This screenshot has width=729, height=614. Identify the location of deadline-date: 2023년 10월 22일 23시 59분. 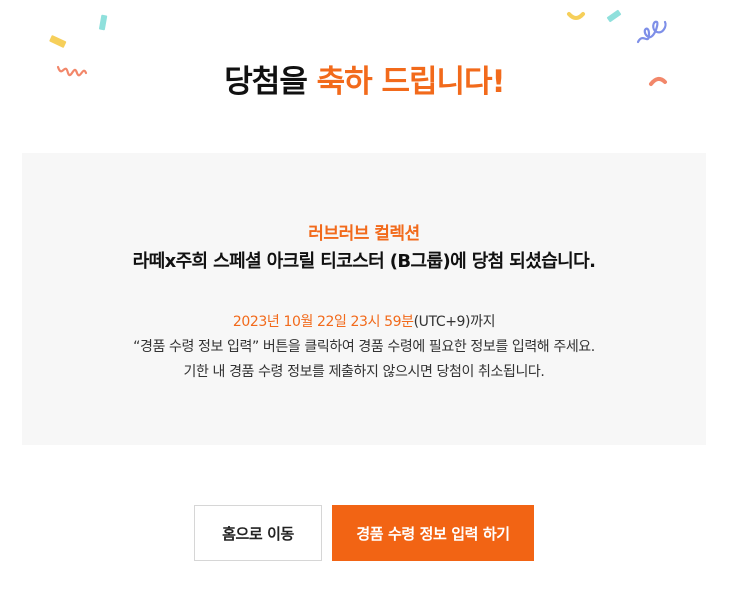
(323, 322).